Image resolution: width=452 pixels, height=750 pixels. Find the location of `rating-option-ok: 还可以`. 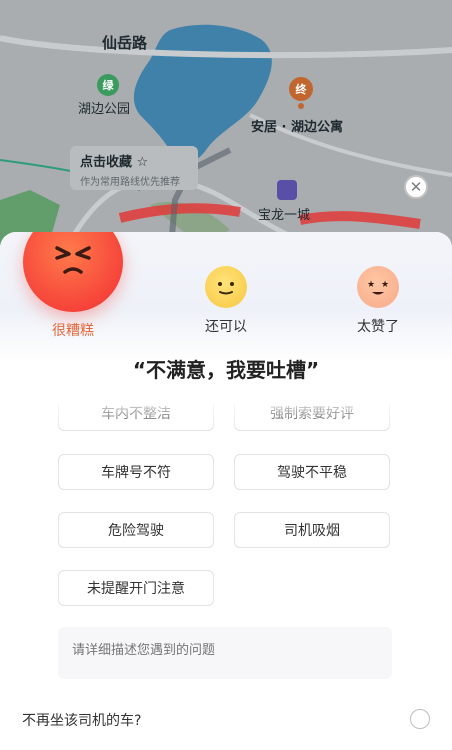

rating-option-ok: 还可以 is located at coordinates (226, 301).